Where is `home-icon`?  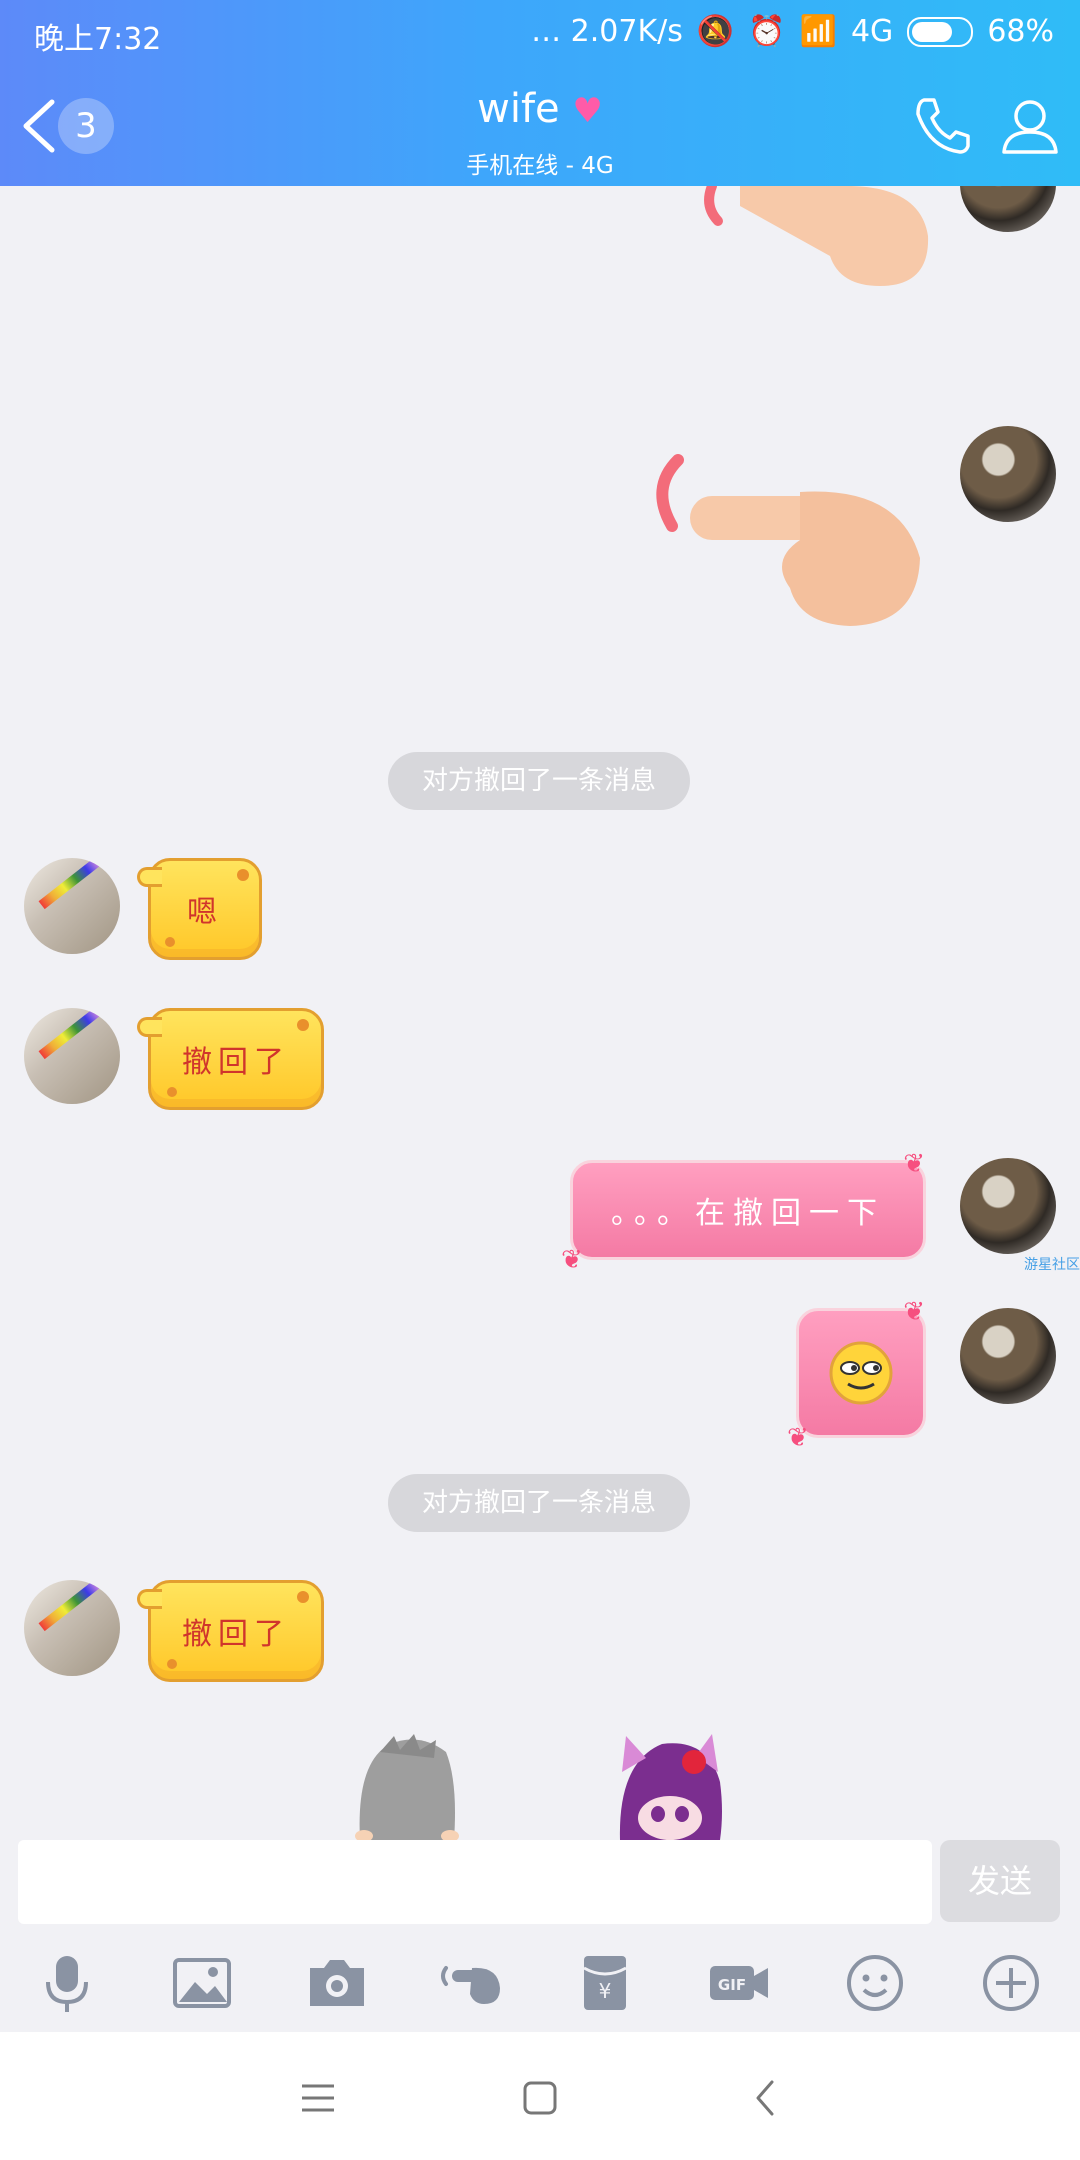
home-icon is located at coordinates (540, 2098).